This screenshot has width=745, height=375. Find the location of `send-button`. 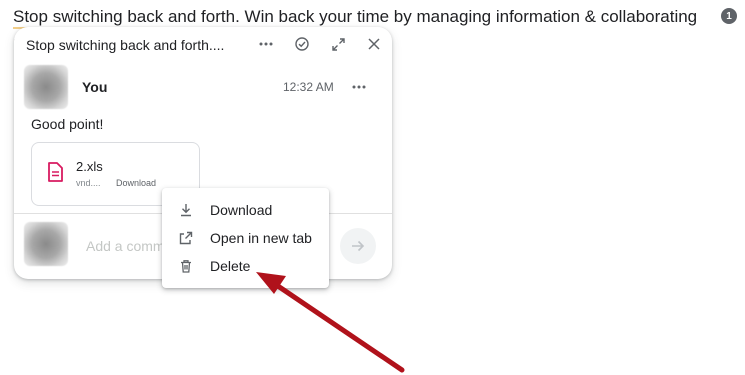

send-button is located at coordinates (358, 246).